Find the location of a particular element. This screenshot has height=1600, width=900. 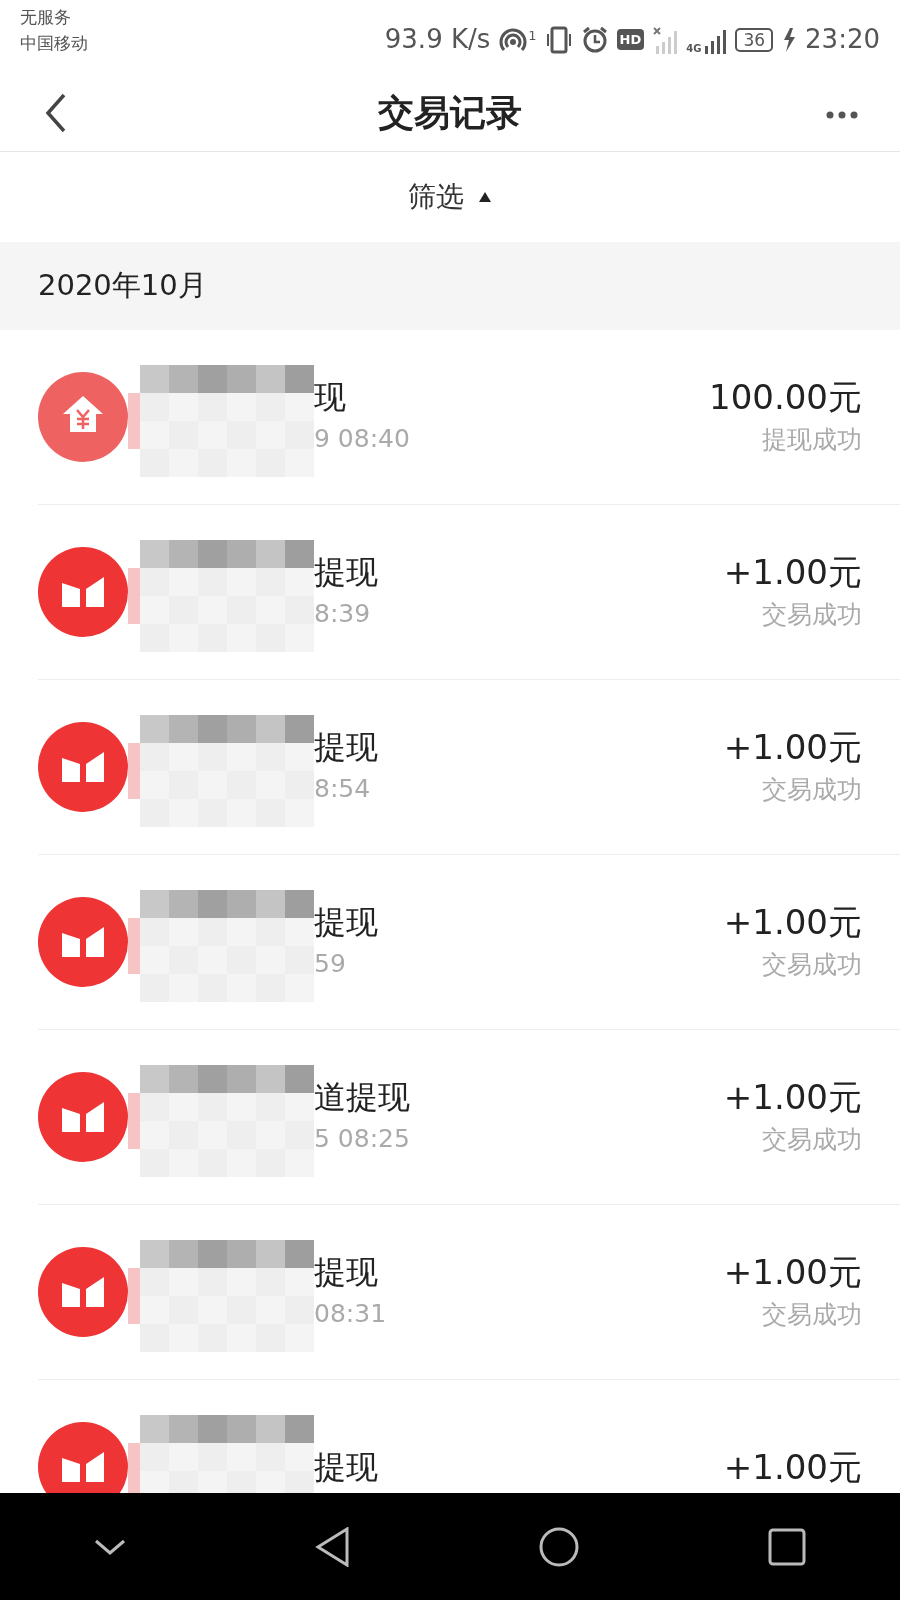

hd-badge: HD is located at coordinates (630, 39).